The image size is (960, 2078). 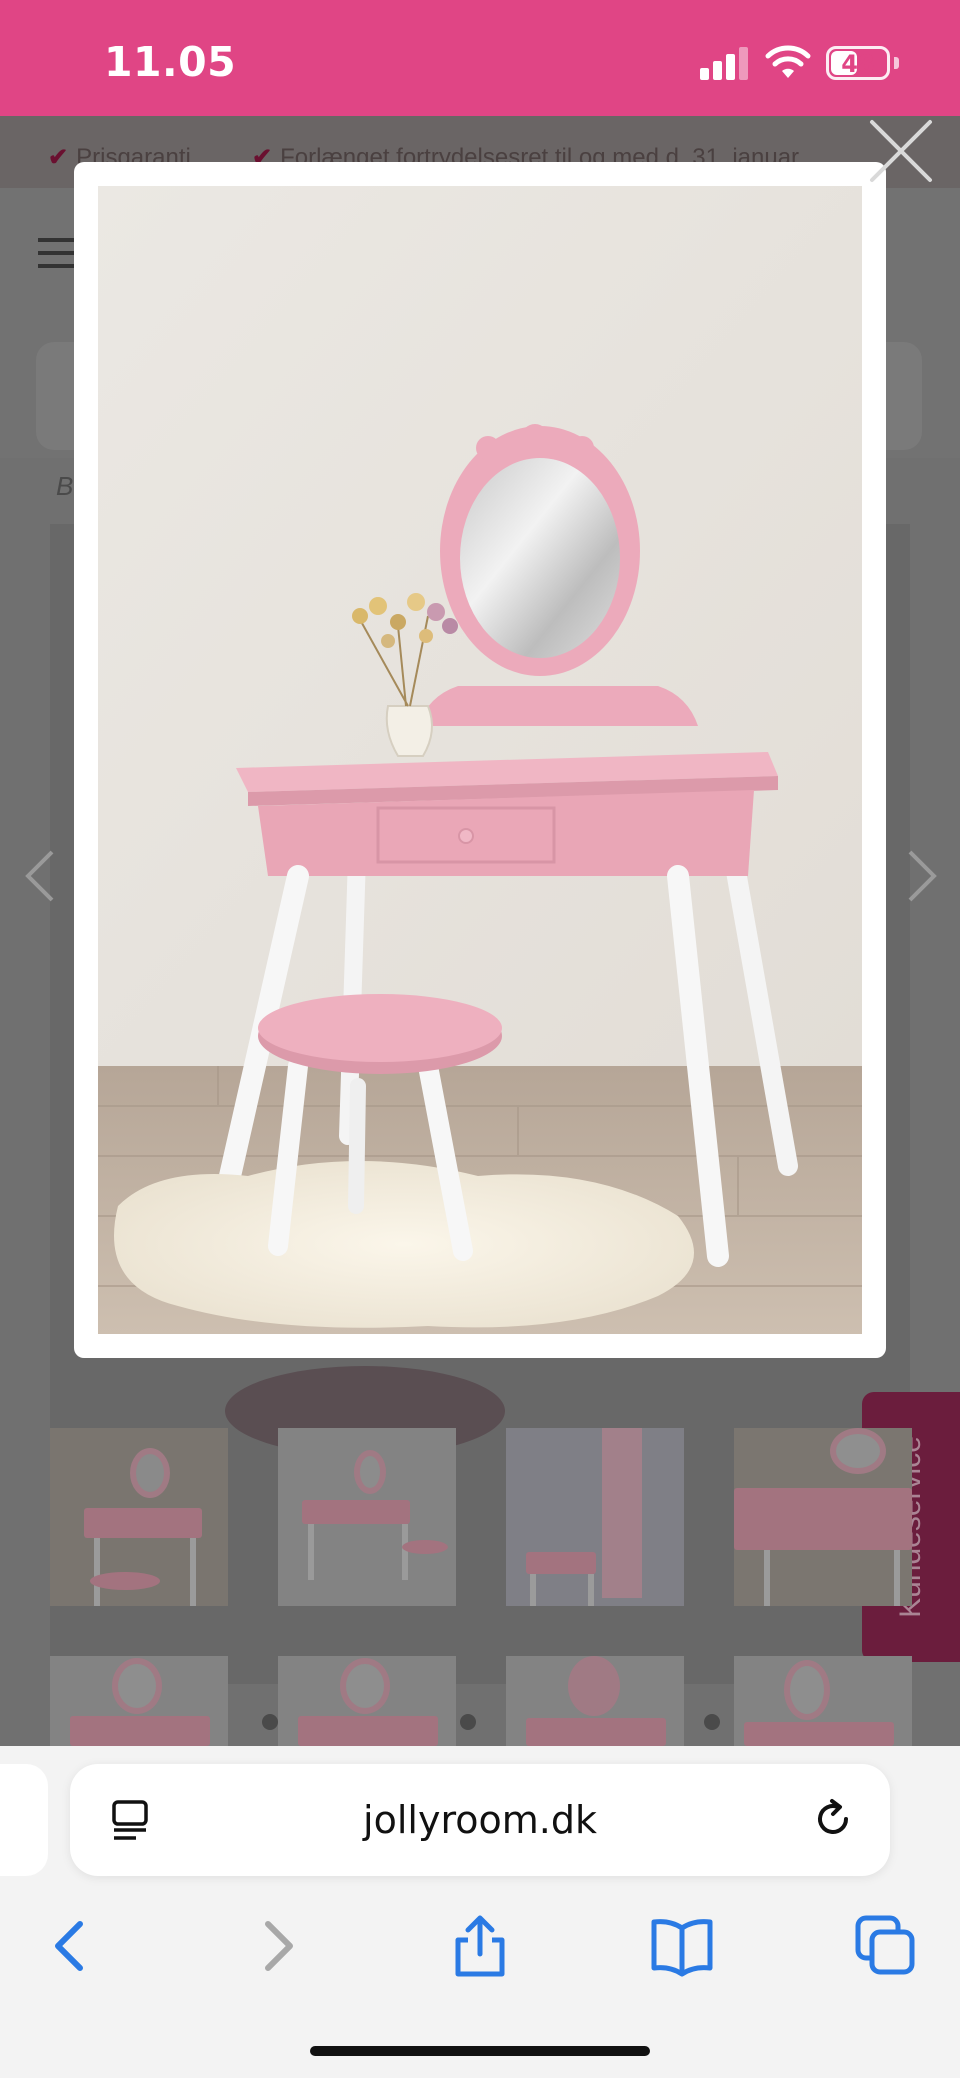 What do you see at coordinates (833, 1819) in the screenshot?
I see `reload-icon` at bounding box center [833, 1819].